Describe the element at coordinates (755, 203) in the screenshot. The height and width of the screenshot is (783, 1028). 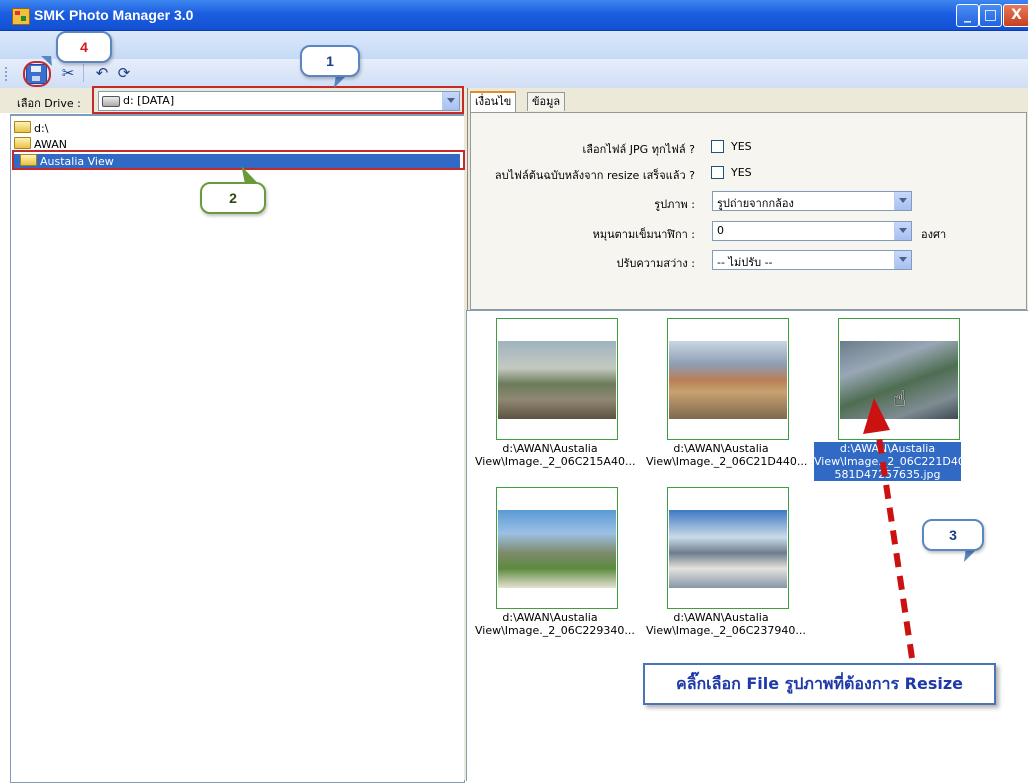
I see `image-type-value: รูปถ่ายจากกล้อง` at that location.